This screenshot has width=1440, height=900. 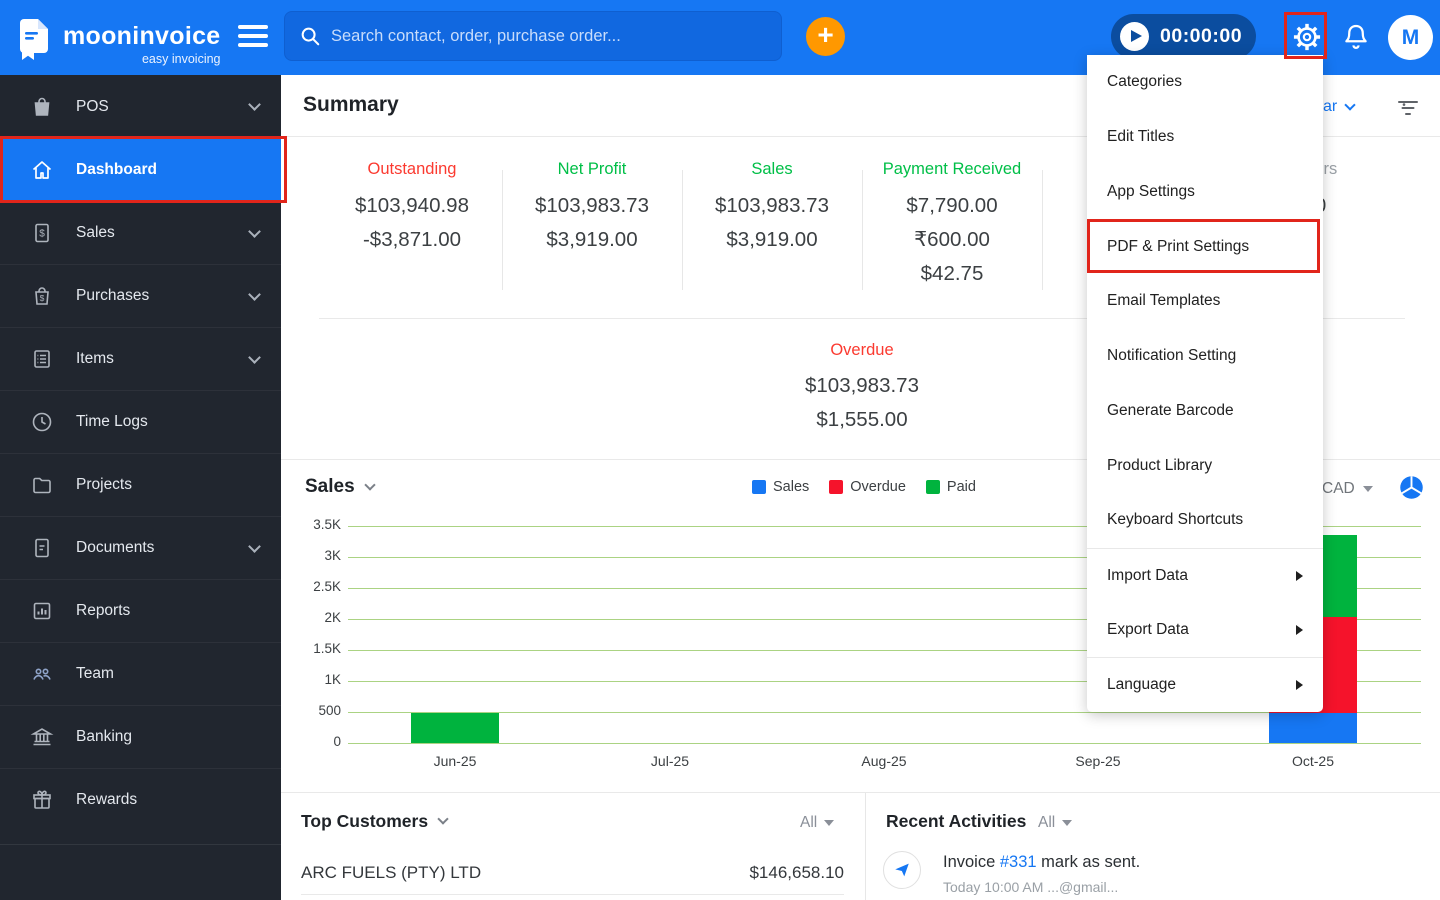 What do you see at coordinates (412, 239) in the screenshot?
I see `stat-value: -$3,871.00` at bounding box center [412, 239].